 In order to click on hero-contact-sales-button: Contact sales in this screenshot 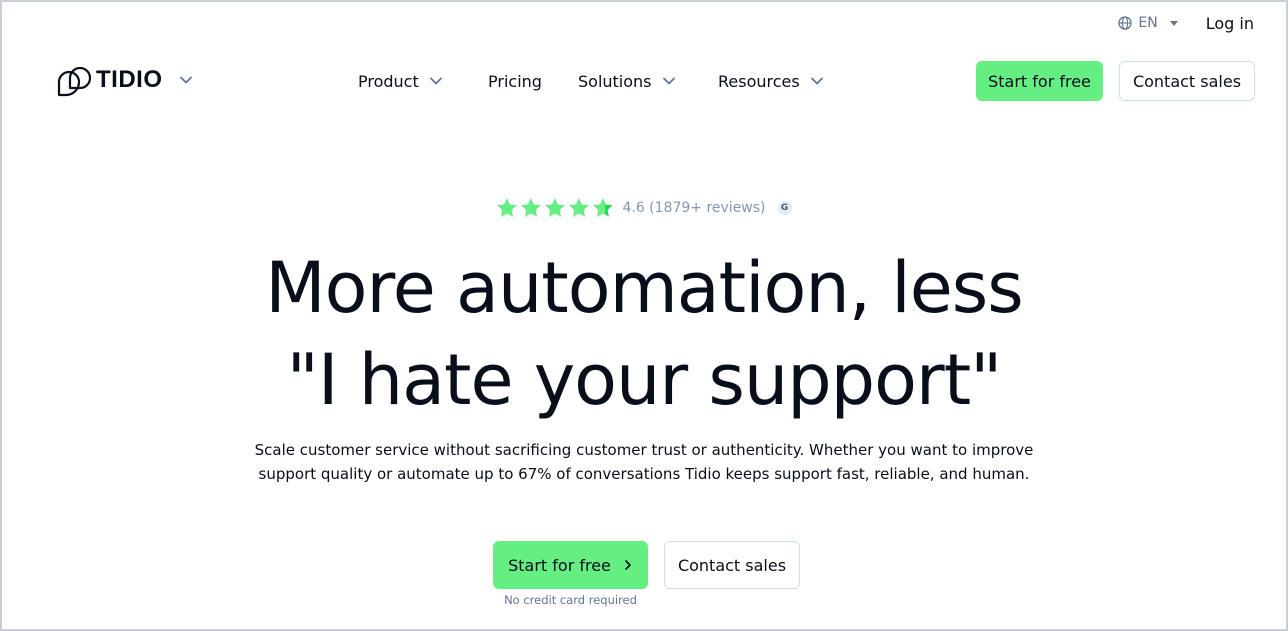, I will do `click(732, 565)`.